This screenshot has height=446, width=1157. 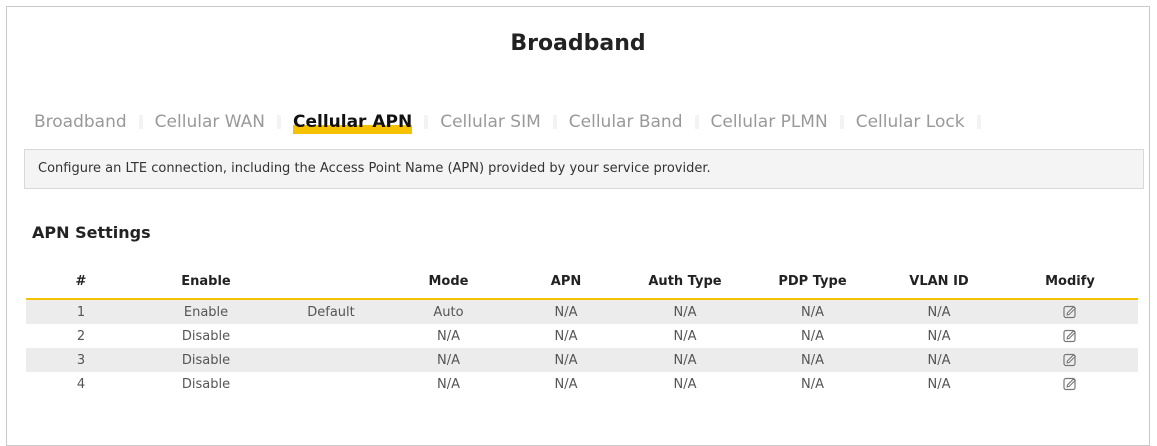 I want to click on column-header-index: #, so click(x=81, y=282).